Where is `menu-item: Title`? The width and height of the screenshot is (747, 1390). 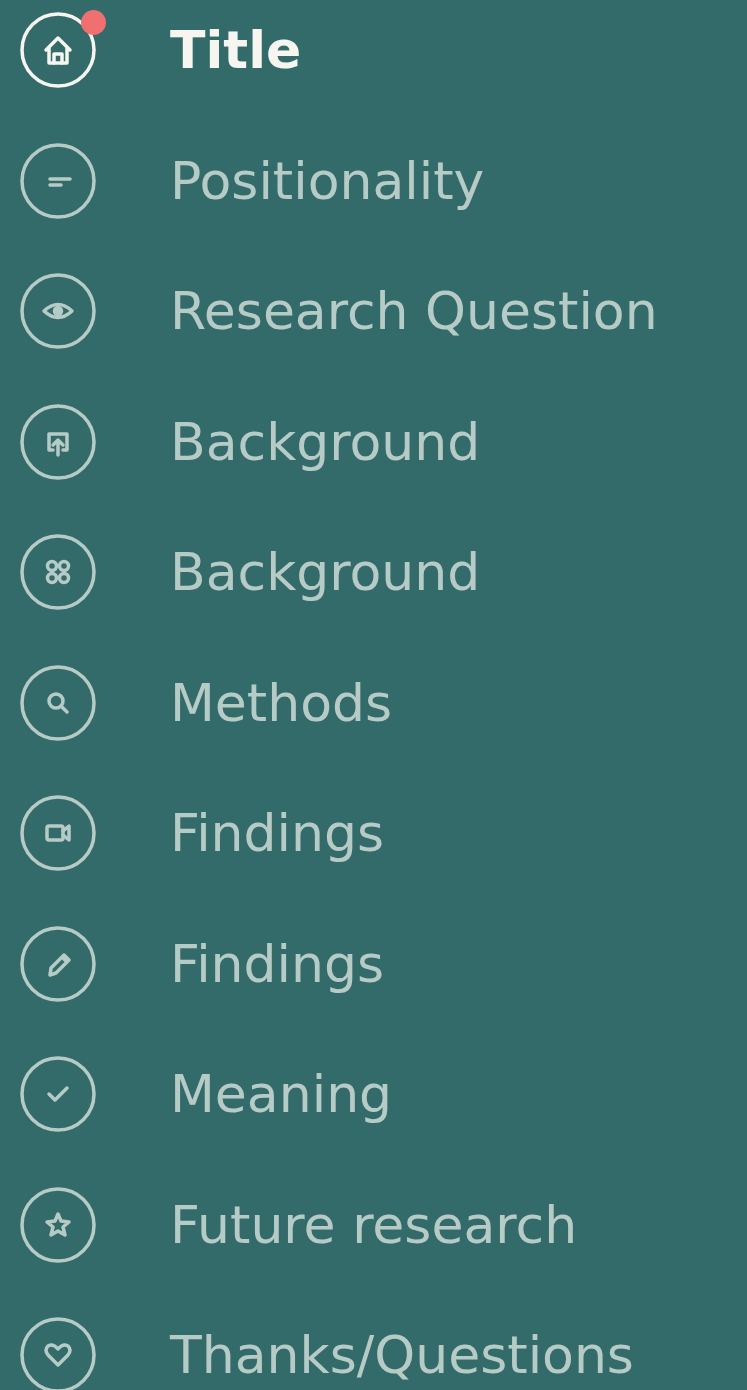
menu-item: Title is located at coordinates (373, 58).